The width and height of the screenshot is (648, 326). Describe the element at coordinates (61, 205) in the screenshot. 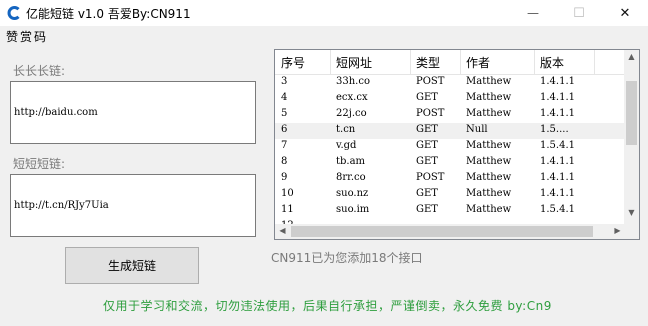

I see `short-link-value: http://t.cn/RJy7Uia` at that location.